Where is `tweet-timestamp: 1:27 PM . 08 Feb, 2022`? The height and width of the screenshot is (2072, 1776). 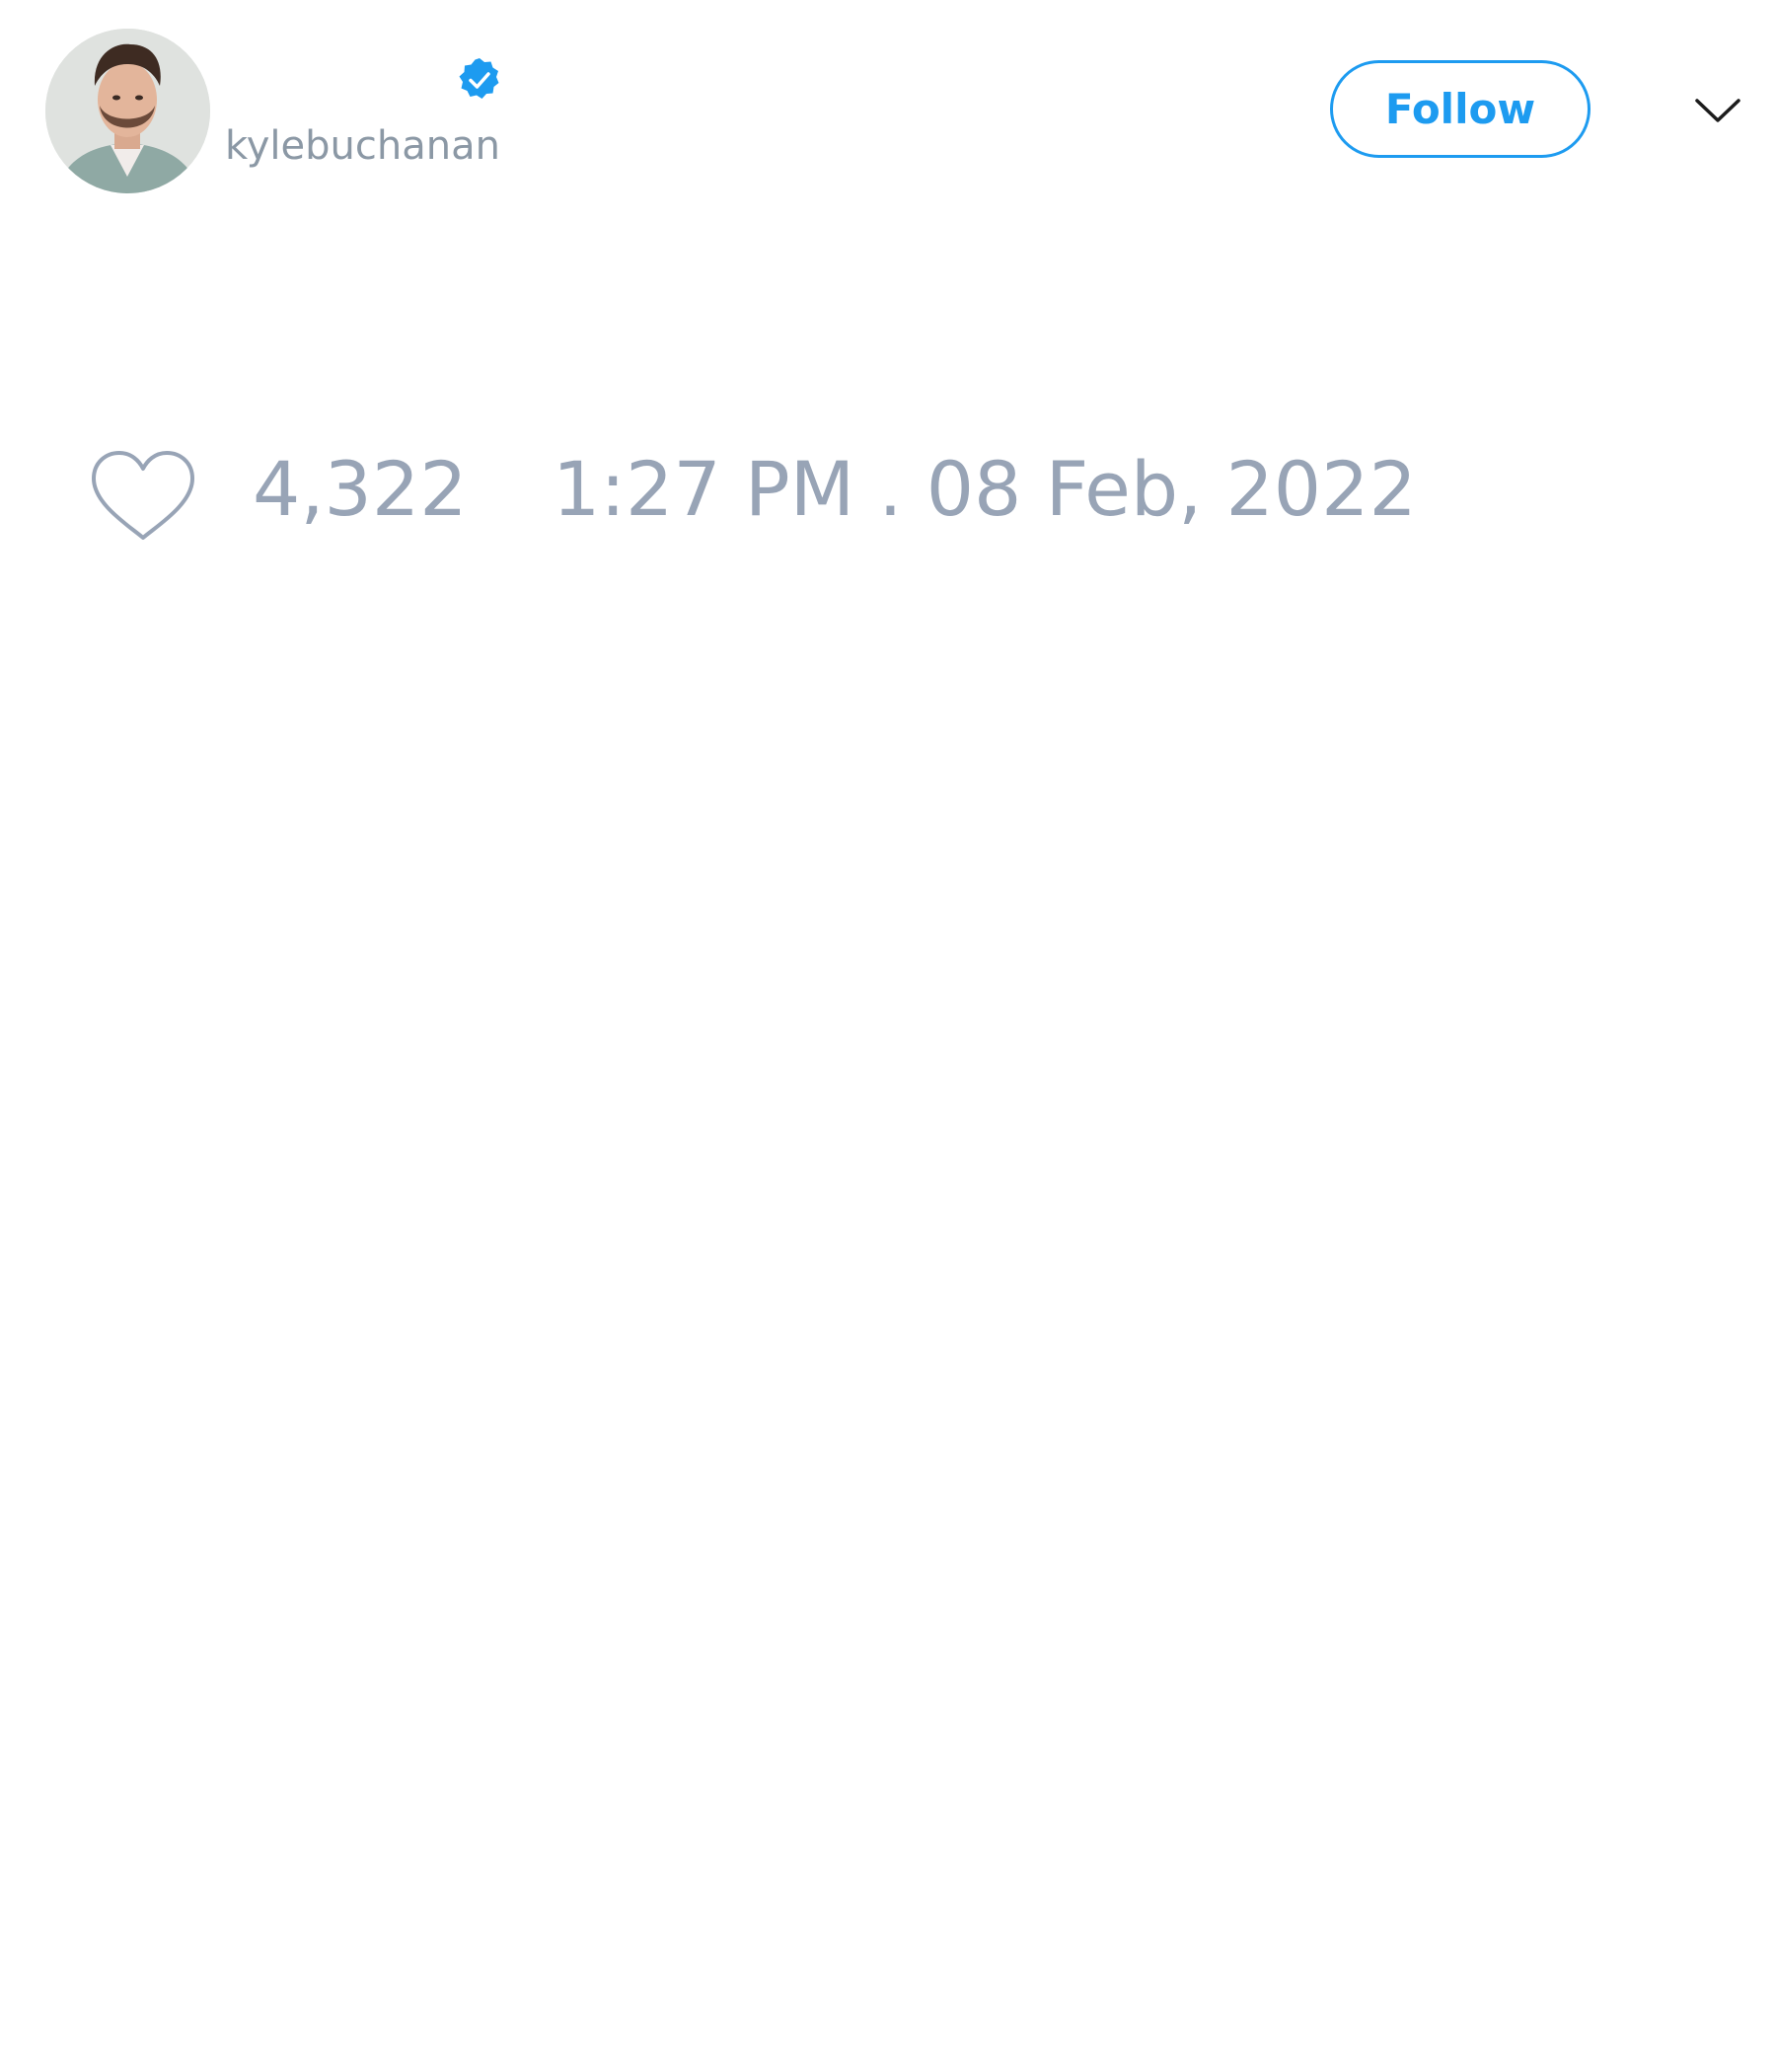
tweet-timestamp: 1:27 PM . 08 Feb, 2022 is located at coordinates (985, 490).